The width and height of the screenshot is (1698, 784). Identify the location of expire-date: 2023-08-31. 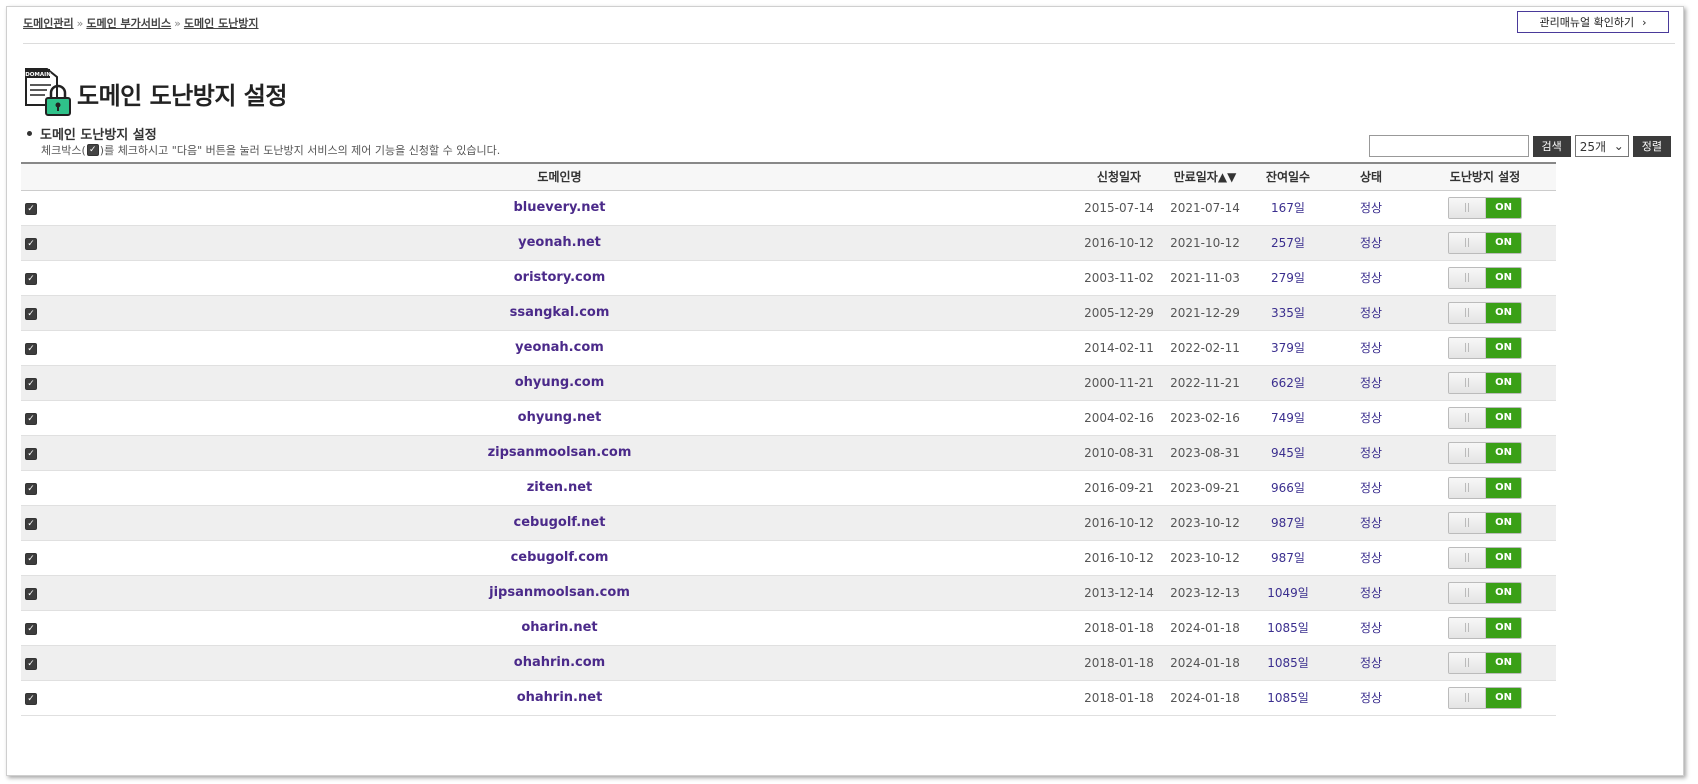
(1205, 453).